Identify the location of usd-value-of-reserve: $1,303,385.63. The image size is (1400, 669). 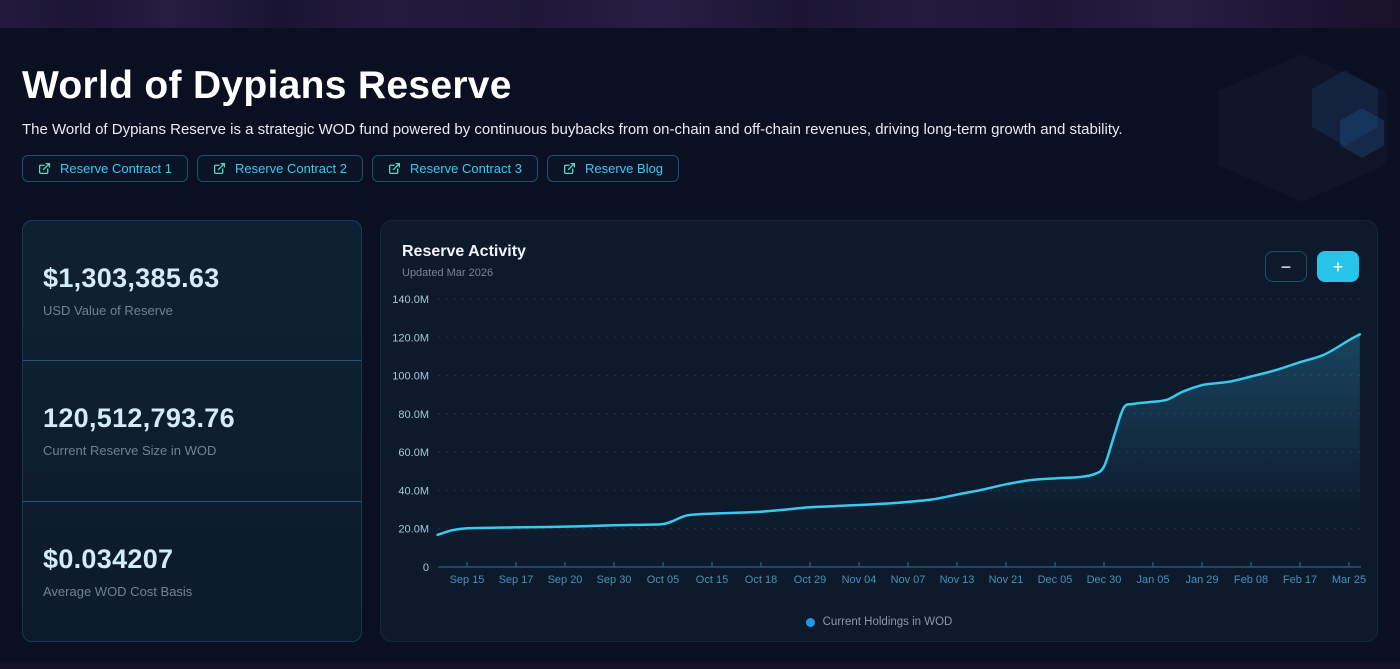
(131, 278).